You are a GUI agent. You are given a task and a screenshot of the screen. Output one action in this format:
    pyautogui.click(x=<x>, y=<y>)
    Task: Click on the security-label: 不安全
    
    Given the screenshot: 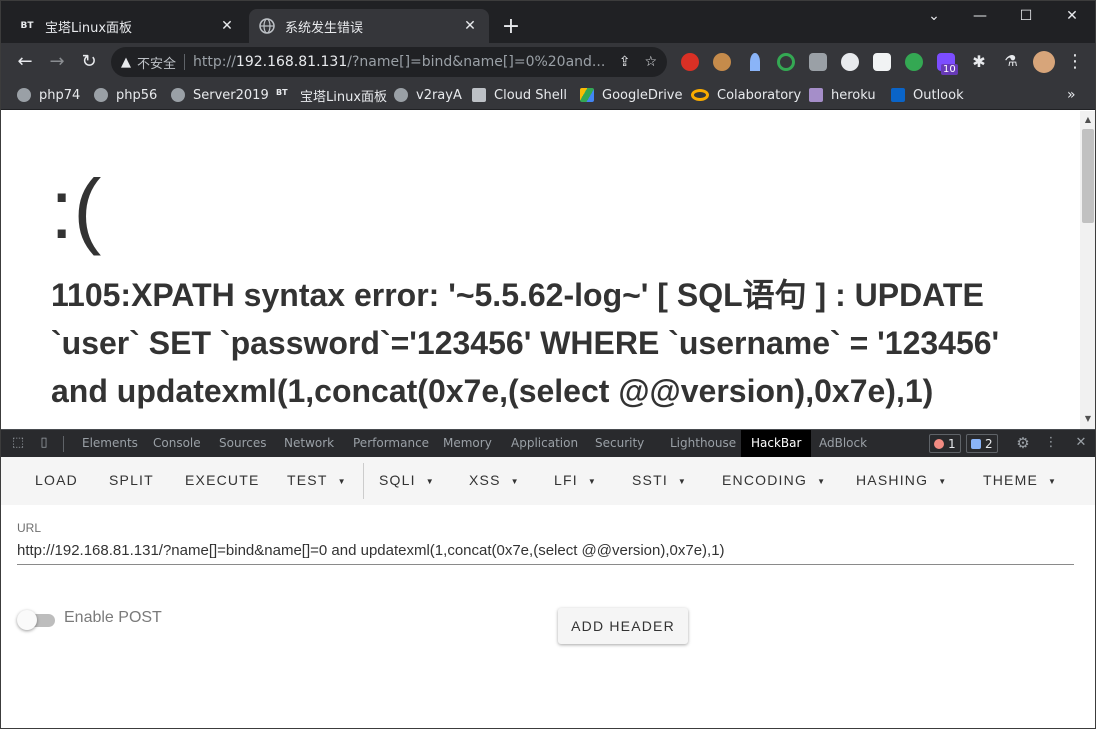 What is the action you would take?
    pyautogui.click(x=157, y=64)
    